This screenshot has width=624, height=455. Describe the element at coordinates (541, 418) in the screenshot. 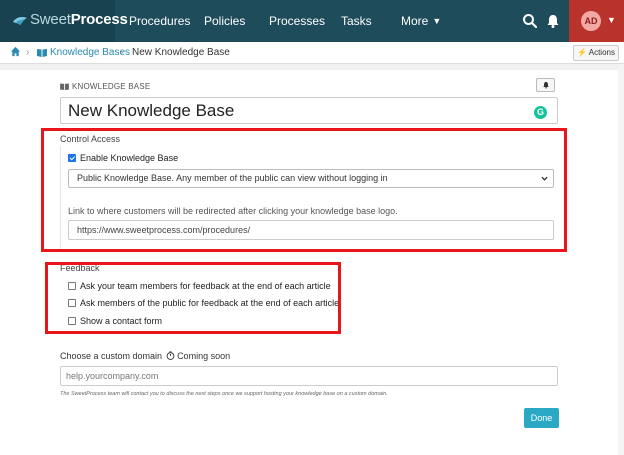

I see `done-button: Done` at that location.